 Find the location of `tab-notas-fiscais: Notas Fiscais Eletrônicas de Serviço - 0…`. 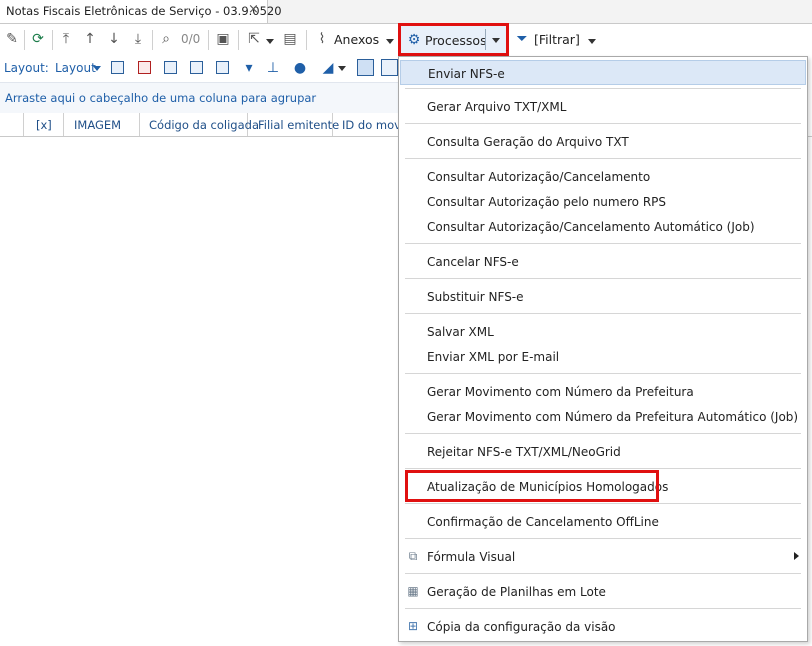

tab-notas-fiscais: Notas Fiscais Eletrônicas de Serviço - 0… is located at coordinates (141, 11).